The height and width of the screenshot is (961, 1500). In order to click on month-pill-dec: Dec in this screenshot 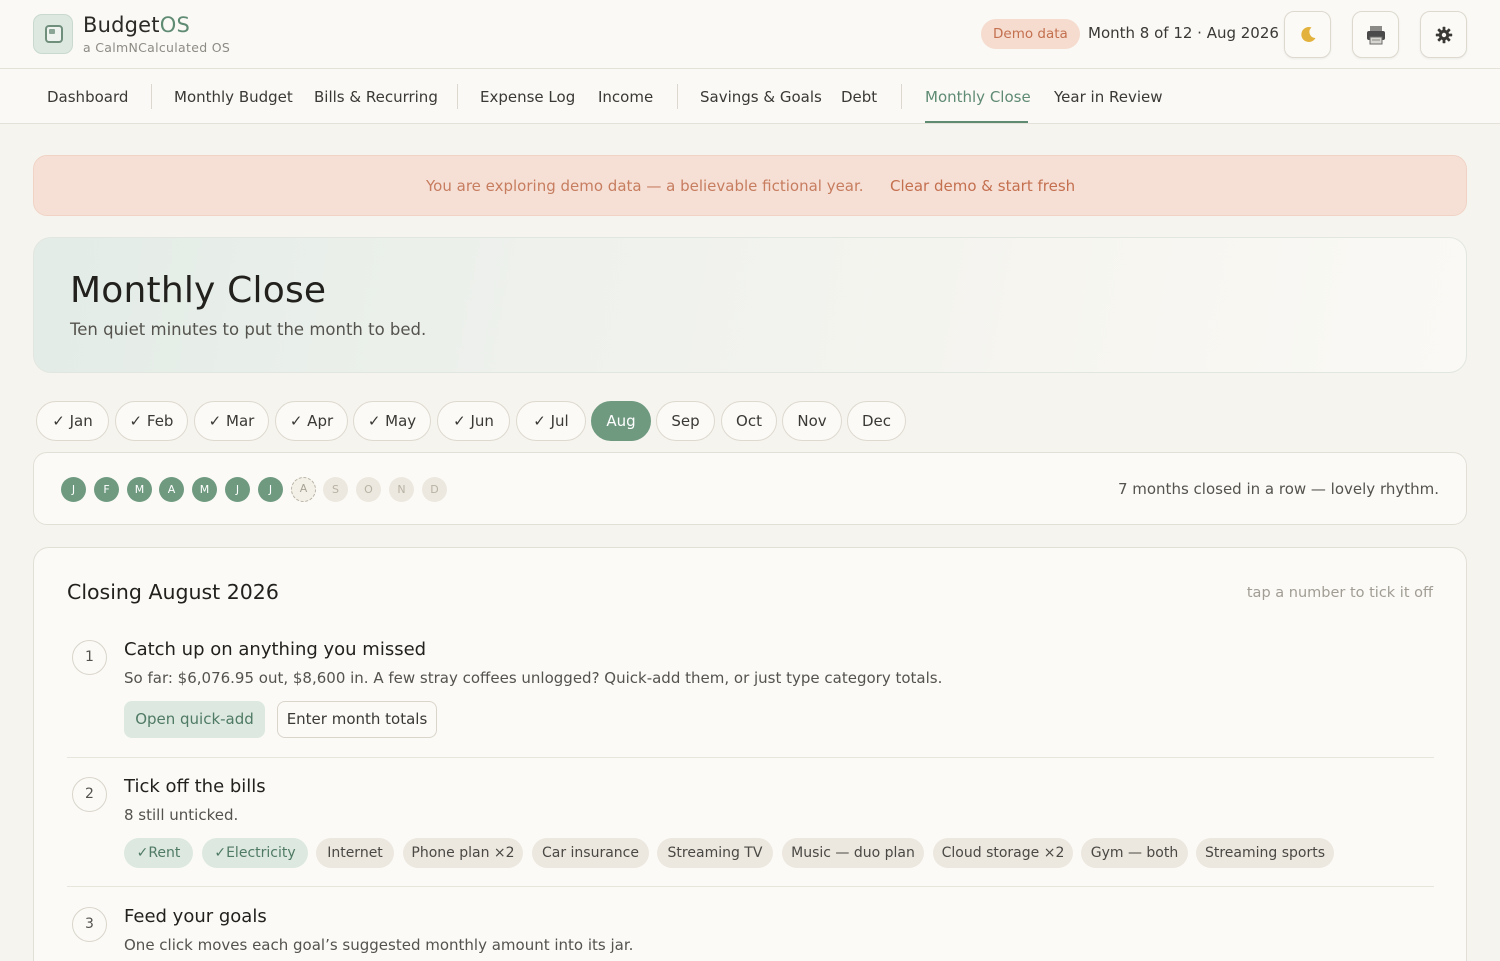, I will do `click(876, 421)`.